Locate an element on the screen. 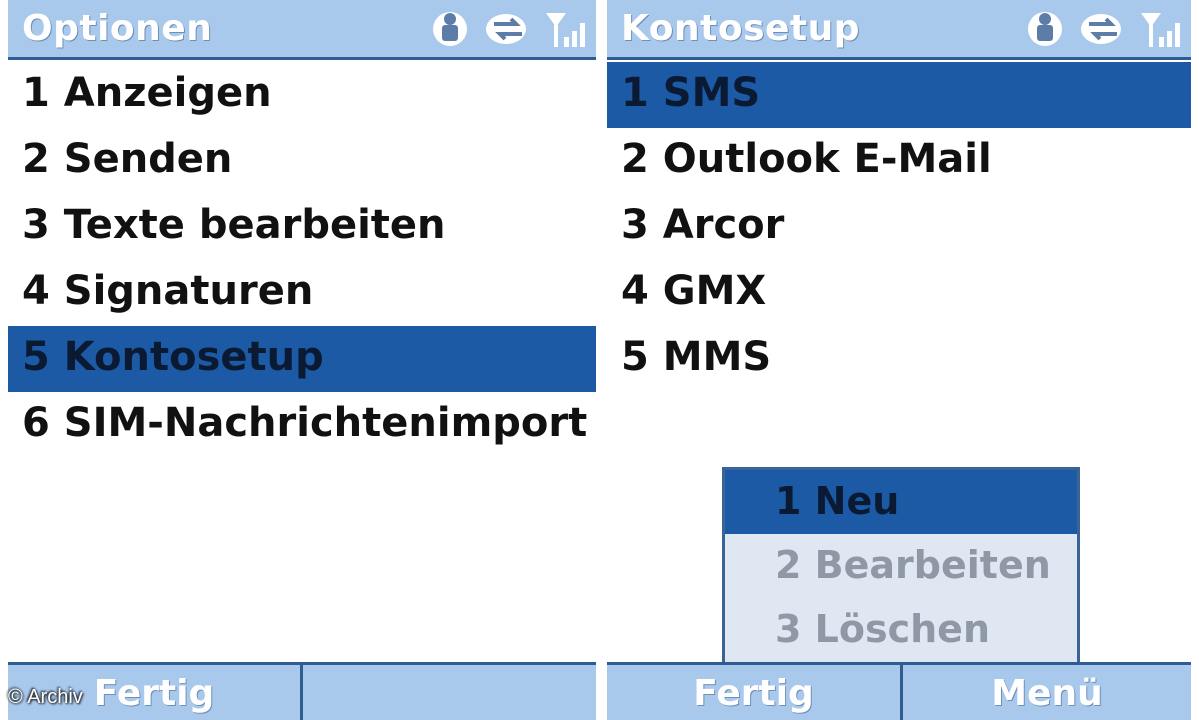 The height and width of the screenshot is (720, 1199). context-popup-menu: 1 Neu 2 Bearbeiten 3 Löschen is located at coordinates (901, 567).